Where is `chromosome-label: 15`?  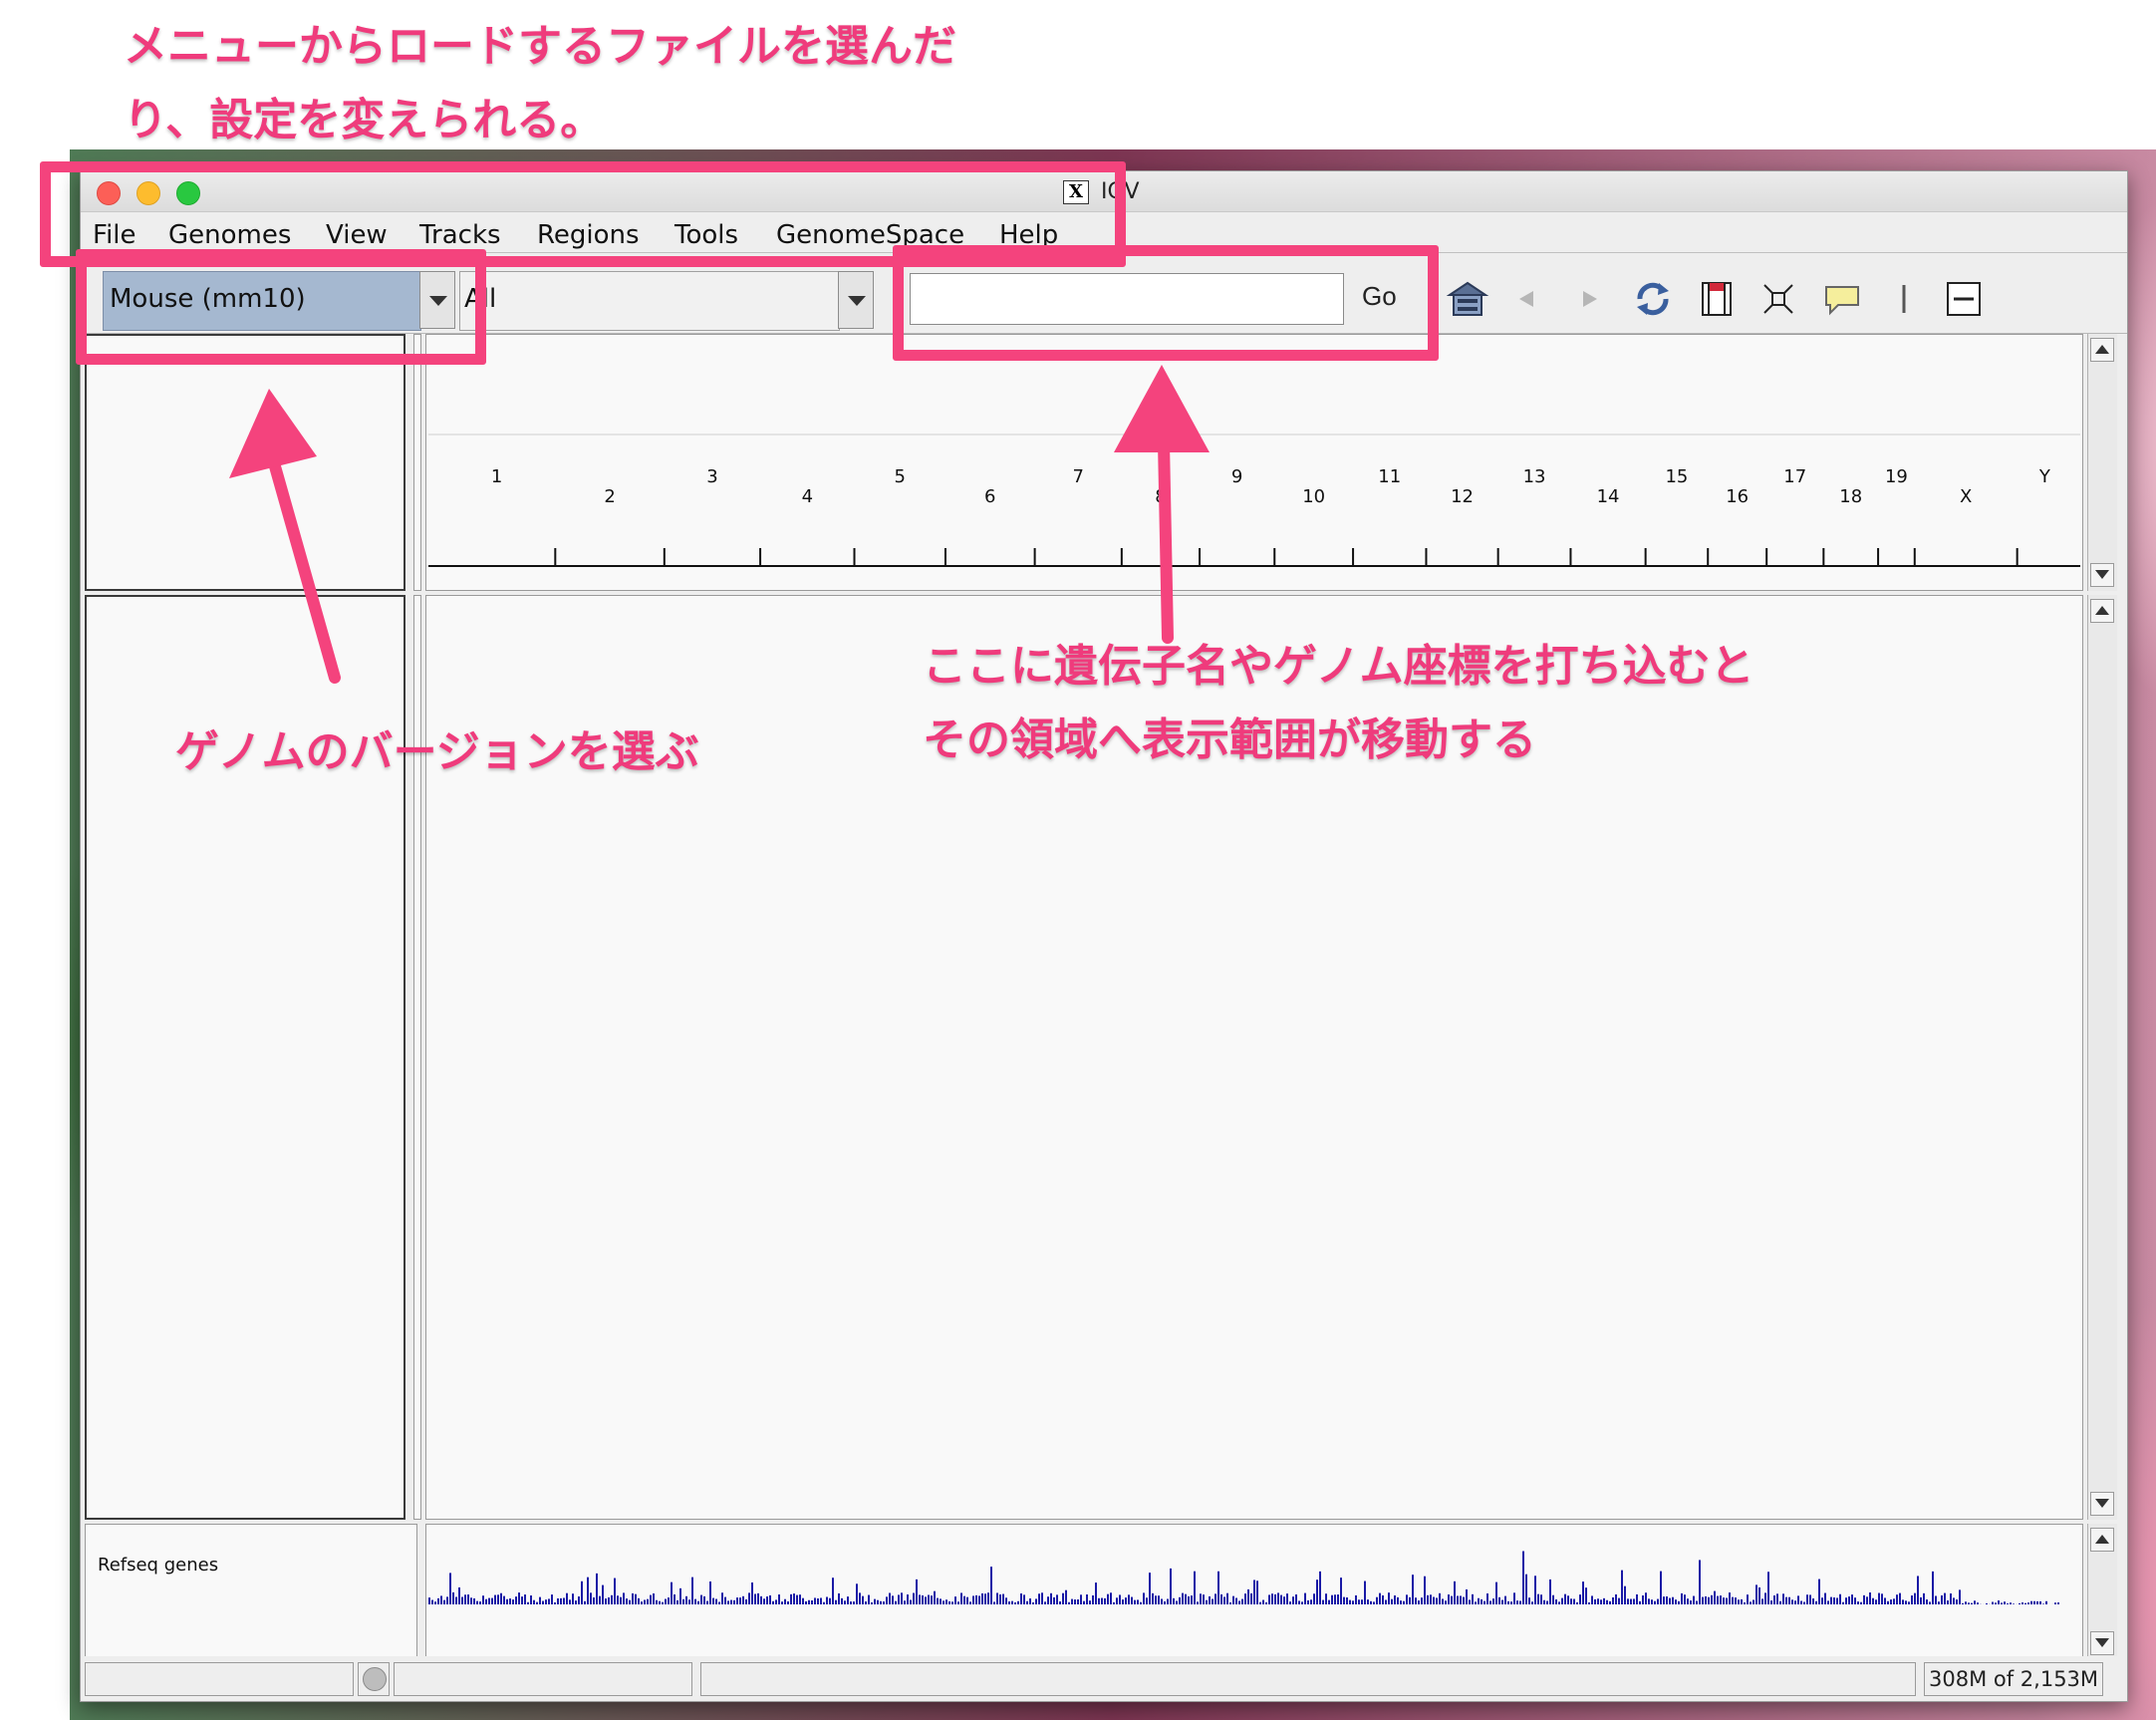
chromosome-label: 15 is located at coordinates (1676, 476).